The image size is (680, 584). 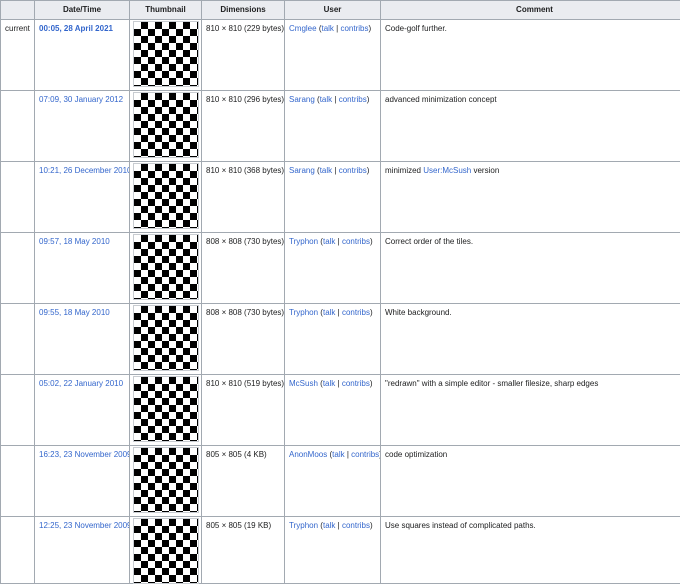 What do you see at coordinates (84, 170) in the screenshot?
I see `datetime-link: 10:21, 26 December 2010` at bounding box center [84, 170].